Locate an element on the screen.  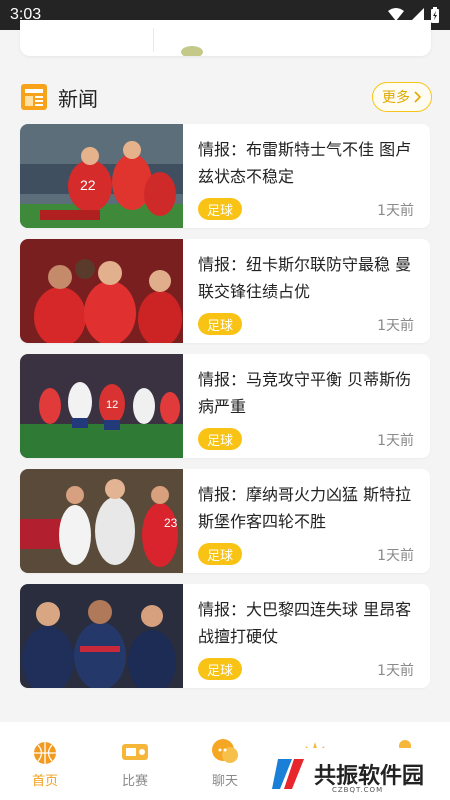
chevron-right-icon is located at coordinates (418, 97).